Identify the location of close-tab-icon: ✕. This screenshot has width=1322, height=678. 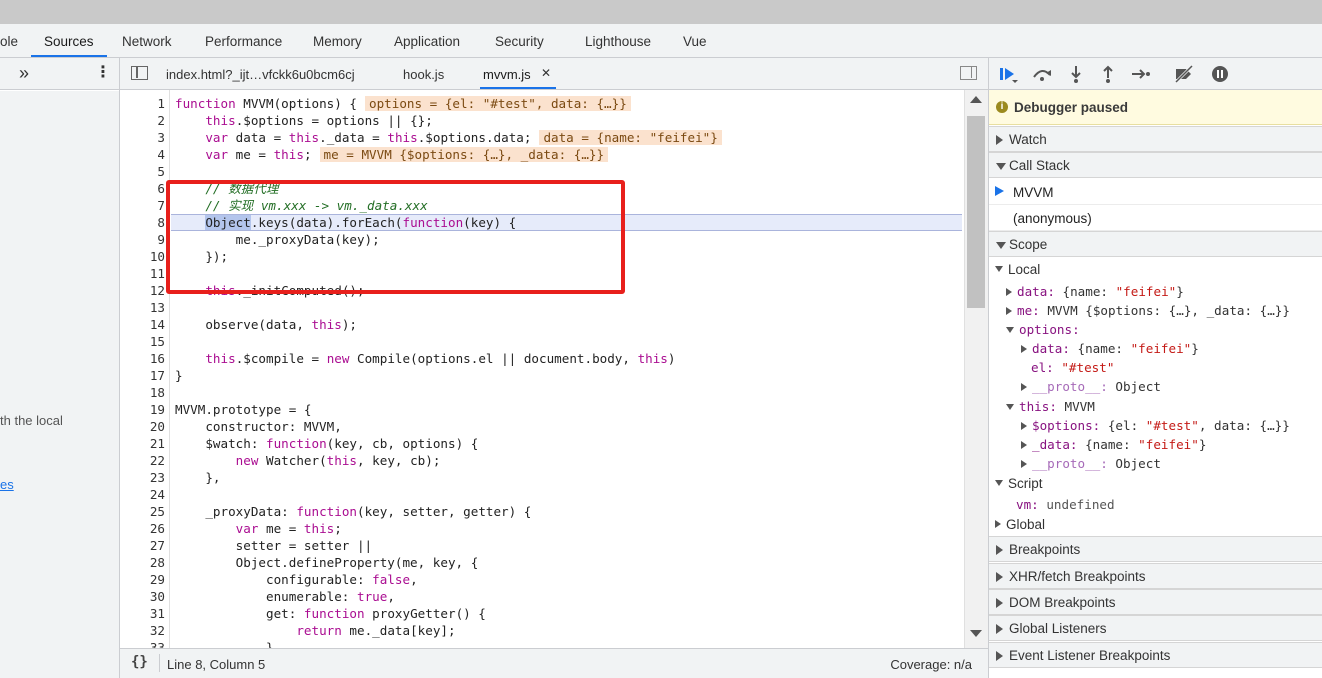
(546, 73).